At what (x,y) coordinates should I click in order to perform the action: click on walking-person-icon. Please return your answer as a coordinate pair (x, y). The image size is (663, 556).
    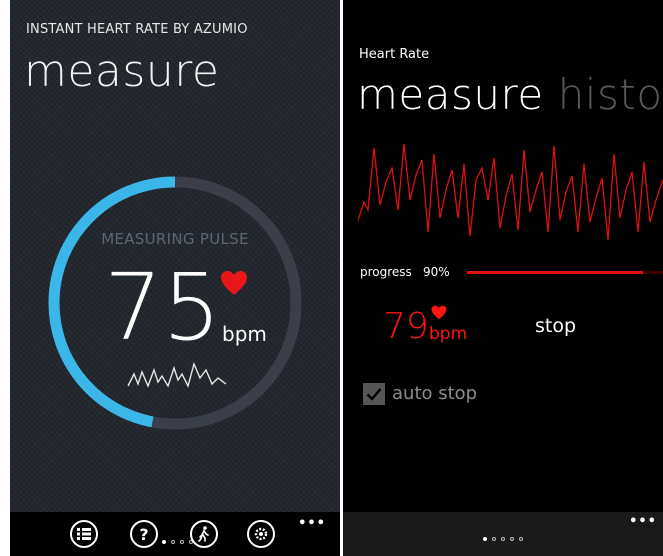
    Looking at the image, I should click on (203, 534).